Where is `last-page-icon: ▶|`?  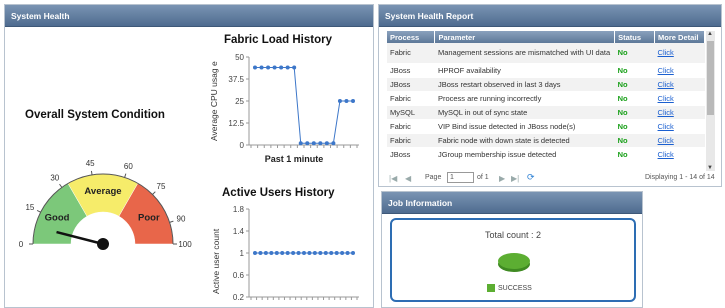 last-page-icon: ▶| is located at coordinates (515, 178).